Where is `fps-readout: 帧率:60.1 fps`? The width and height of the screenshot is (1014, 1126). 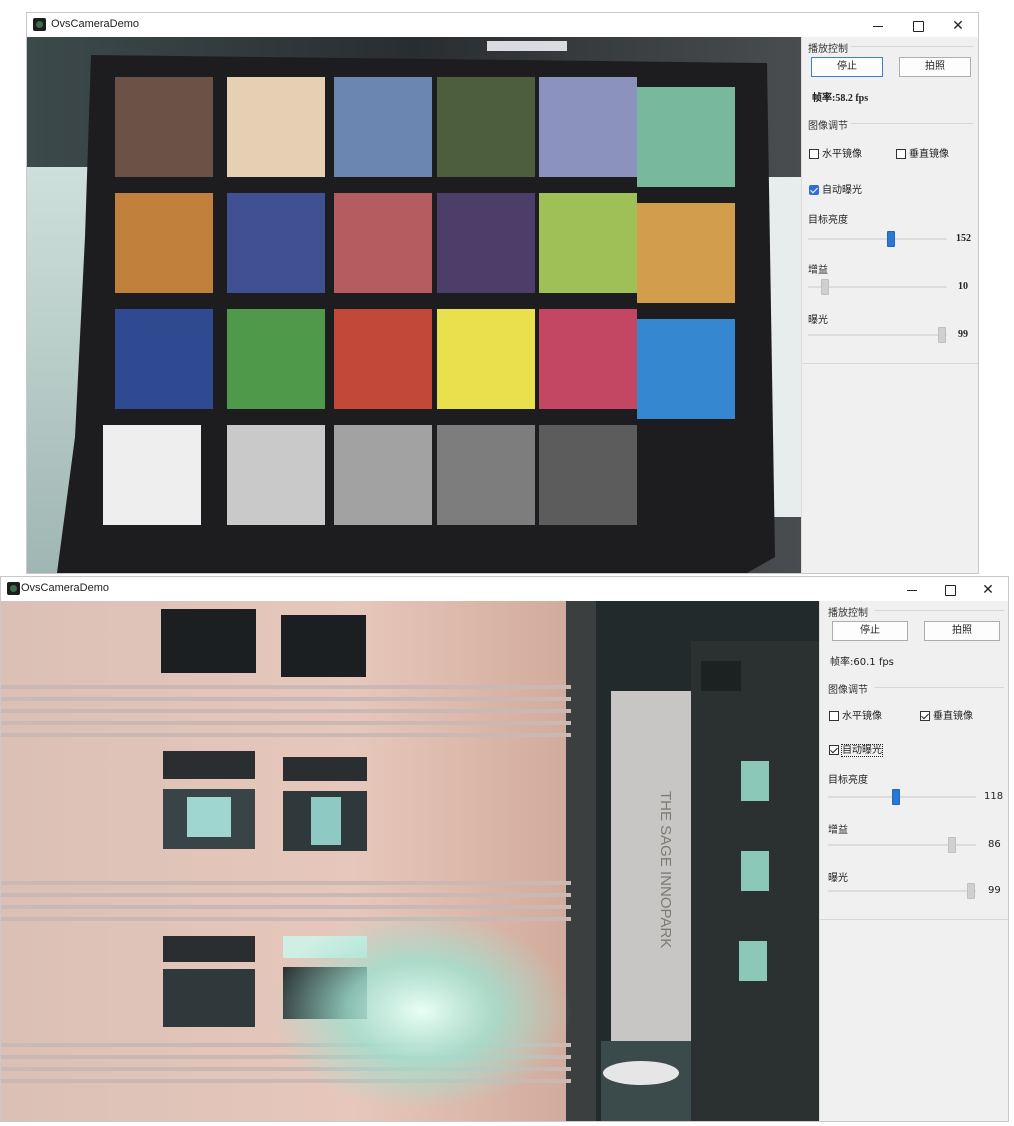 fps-readout: 帧率:60.1 fps is located at coordinates (862, 662).